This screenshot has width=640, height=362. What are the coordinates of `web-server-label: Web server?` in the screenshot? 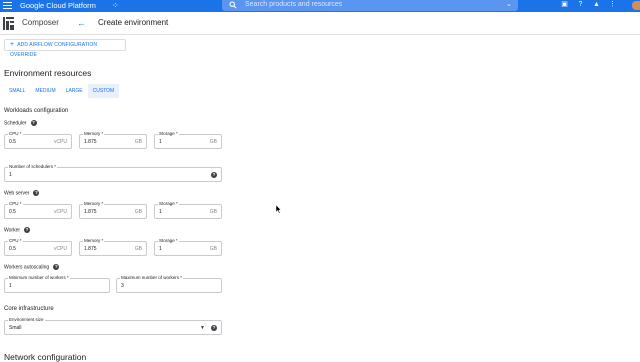 It's located at (22, 193).